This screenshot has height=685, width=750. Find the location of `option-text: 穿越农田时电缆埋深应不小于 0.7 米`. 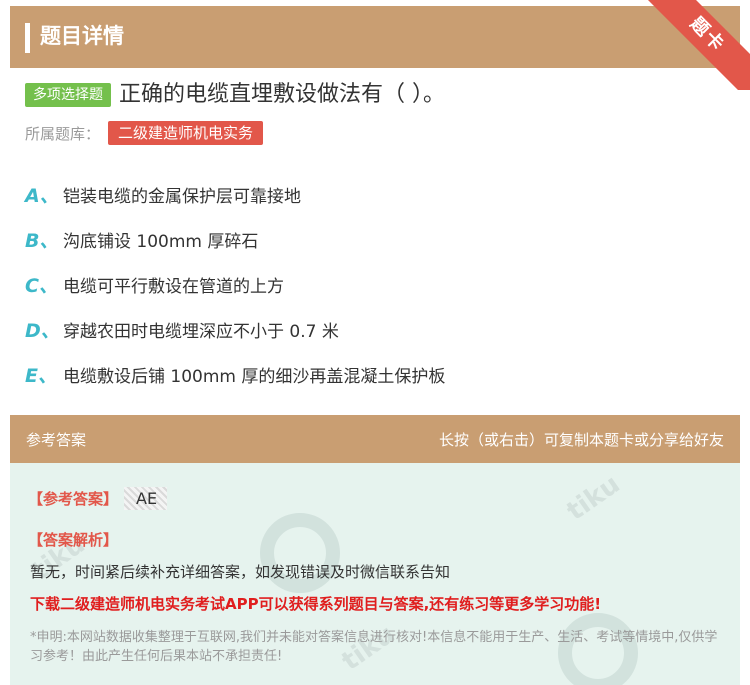

option-text: 穿越农田时电缆埋深应不小于 0.7 米 is located at coordinates (201, 332).